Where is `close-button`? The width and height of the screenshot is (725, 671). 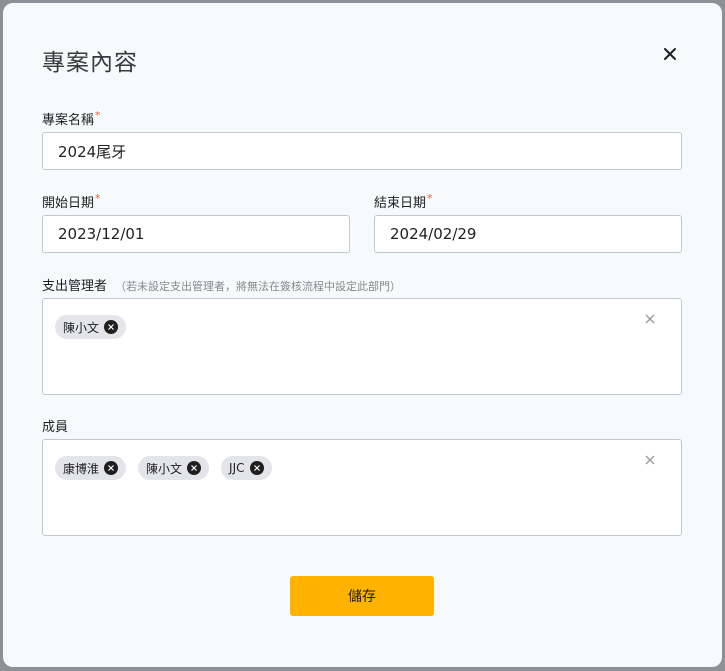 close-button is located at coordinates (670, 54).